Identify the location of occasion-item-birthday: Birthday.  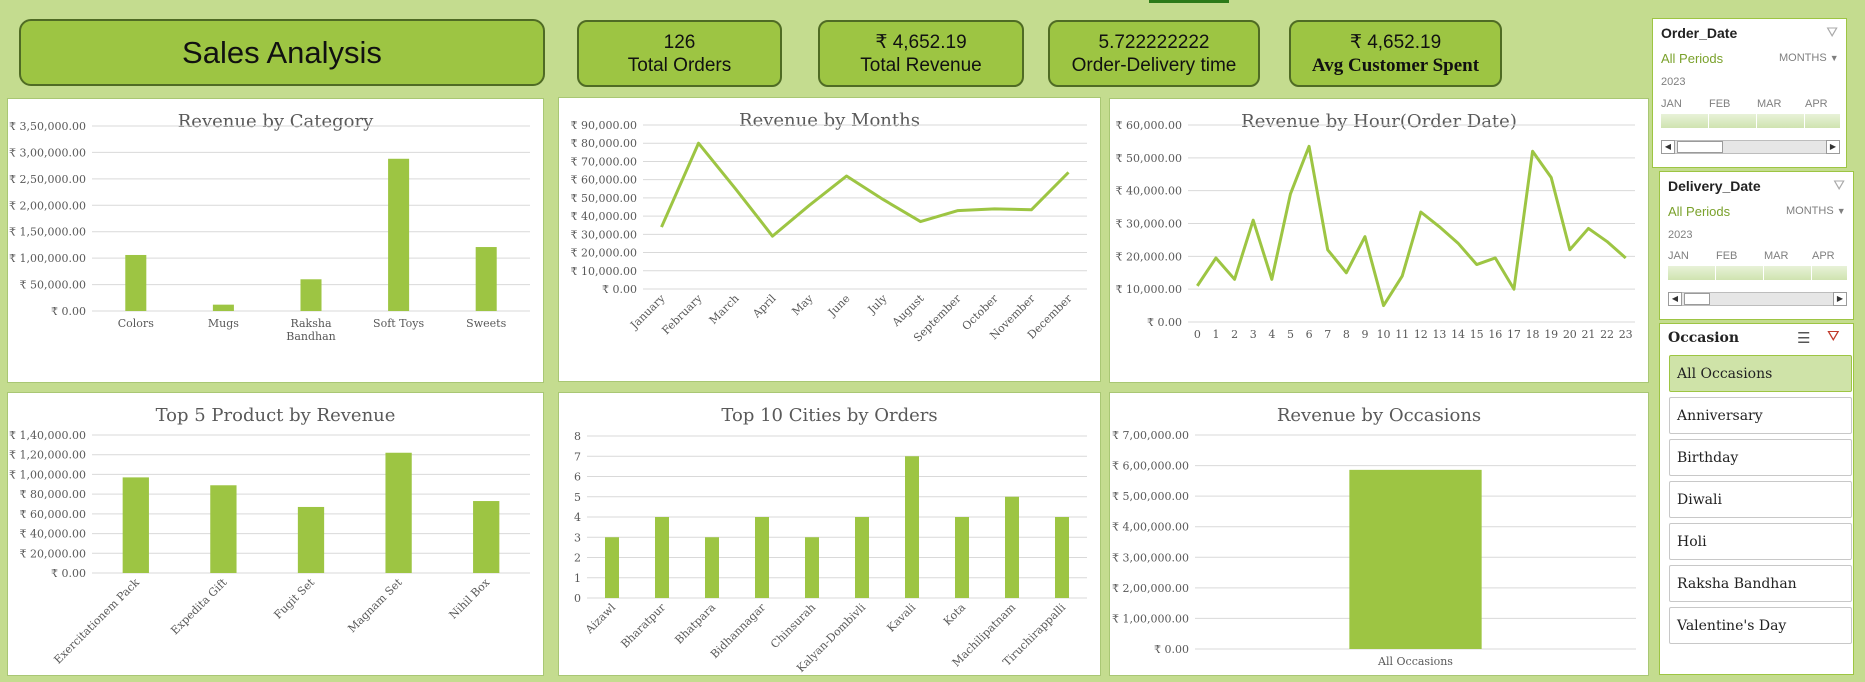
(1760, 457).